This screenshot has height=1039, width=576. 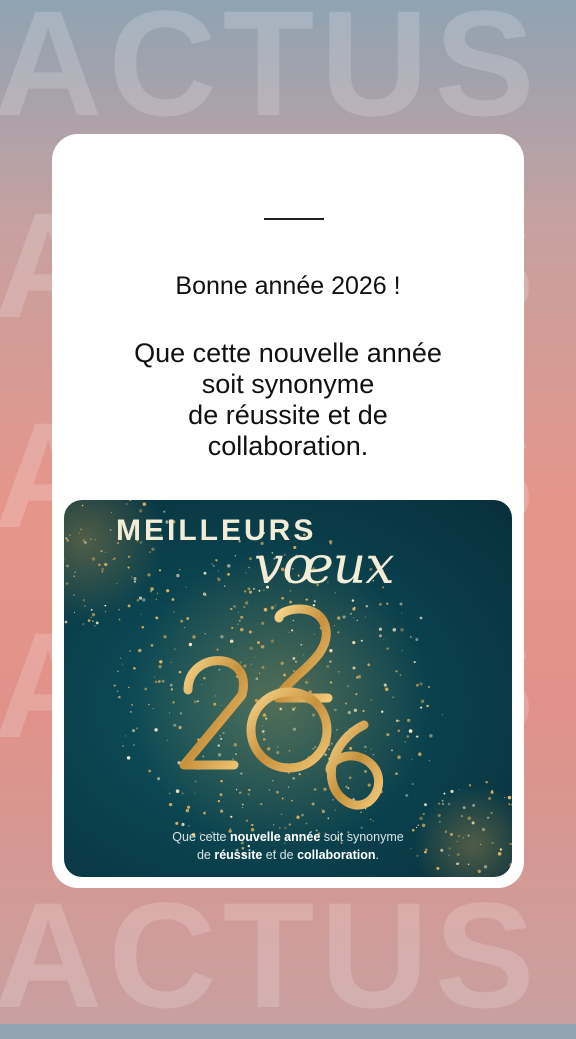 What do you see at coordinates (288, 446) in the screenshot?
I see `message-line: collaboration.` at bounding box center [288, 446].